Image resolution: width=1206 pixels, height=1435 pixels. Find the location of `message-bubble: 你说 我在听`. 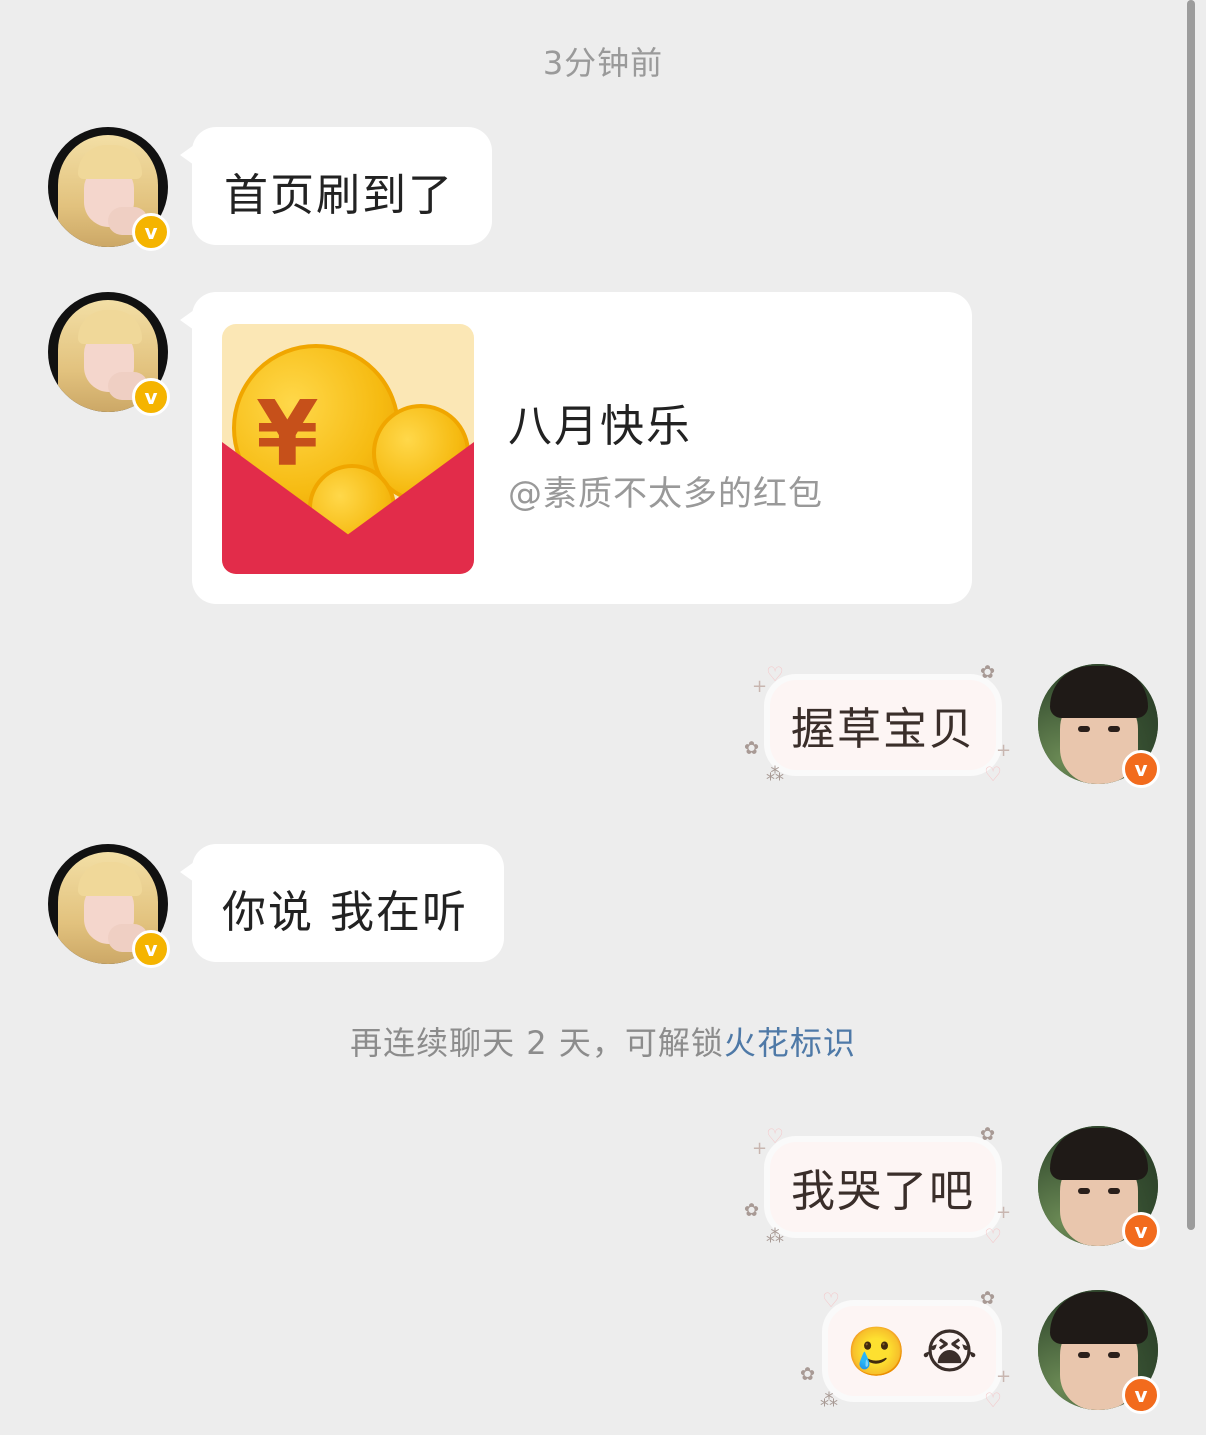

message-bubble: 你说 我在听 is located at coordinates (342, 903).